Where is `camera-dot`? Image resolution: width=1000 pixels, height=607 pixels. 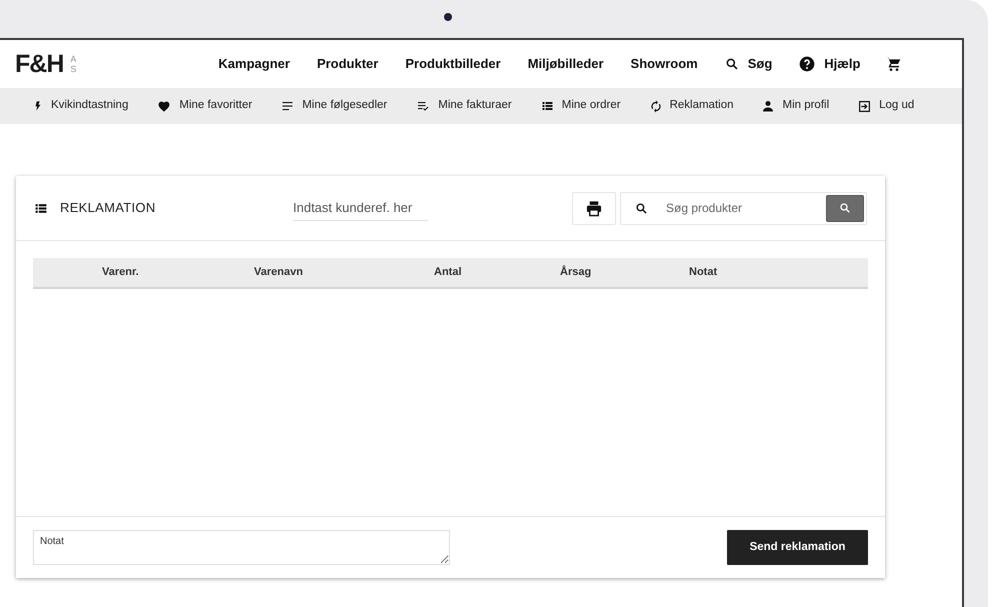
camera-dot is located at coordinates (448, 17).